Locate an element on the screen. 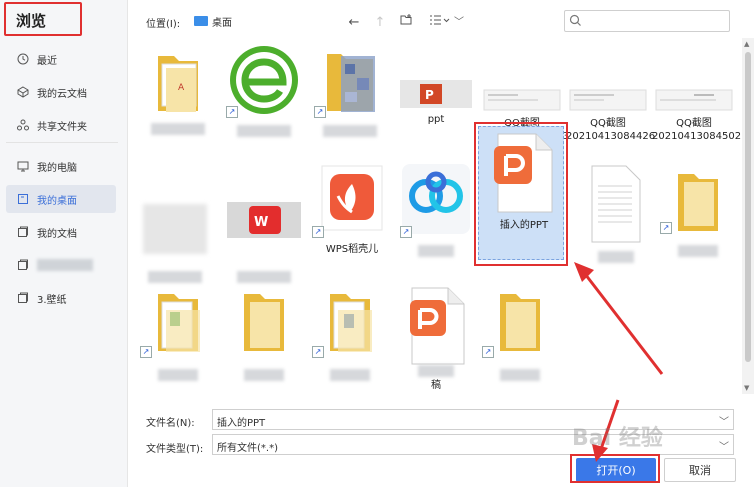  file-label: ppt is located at coordinates (436, 119).